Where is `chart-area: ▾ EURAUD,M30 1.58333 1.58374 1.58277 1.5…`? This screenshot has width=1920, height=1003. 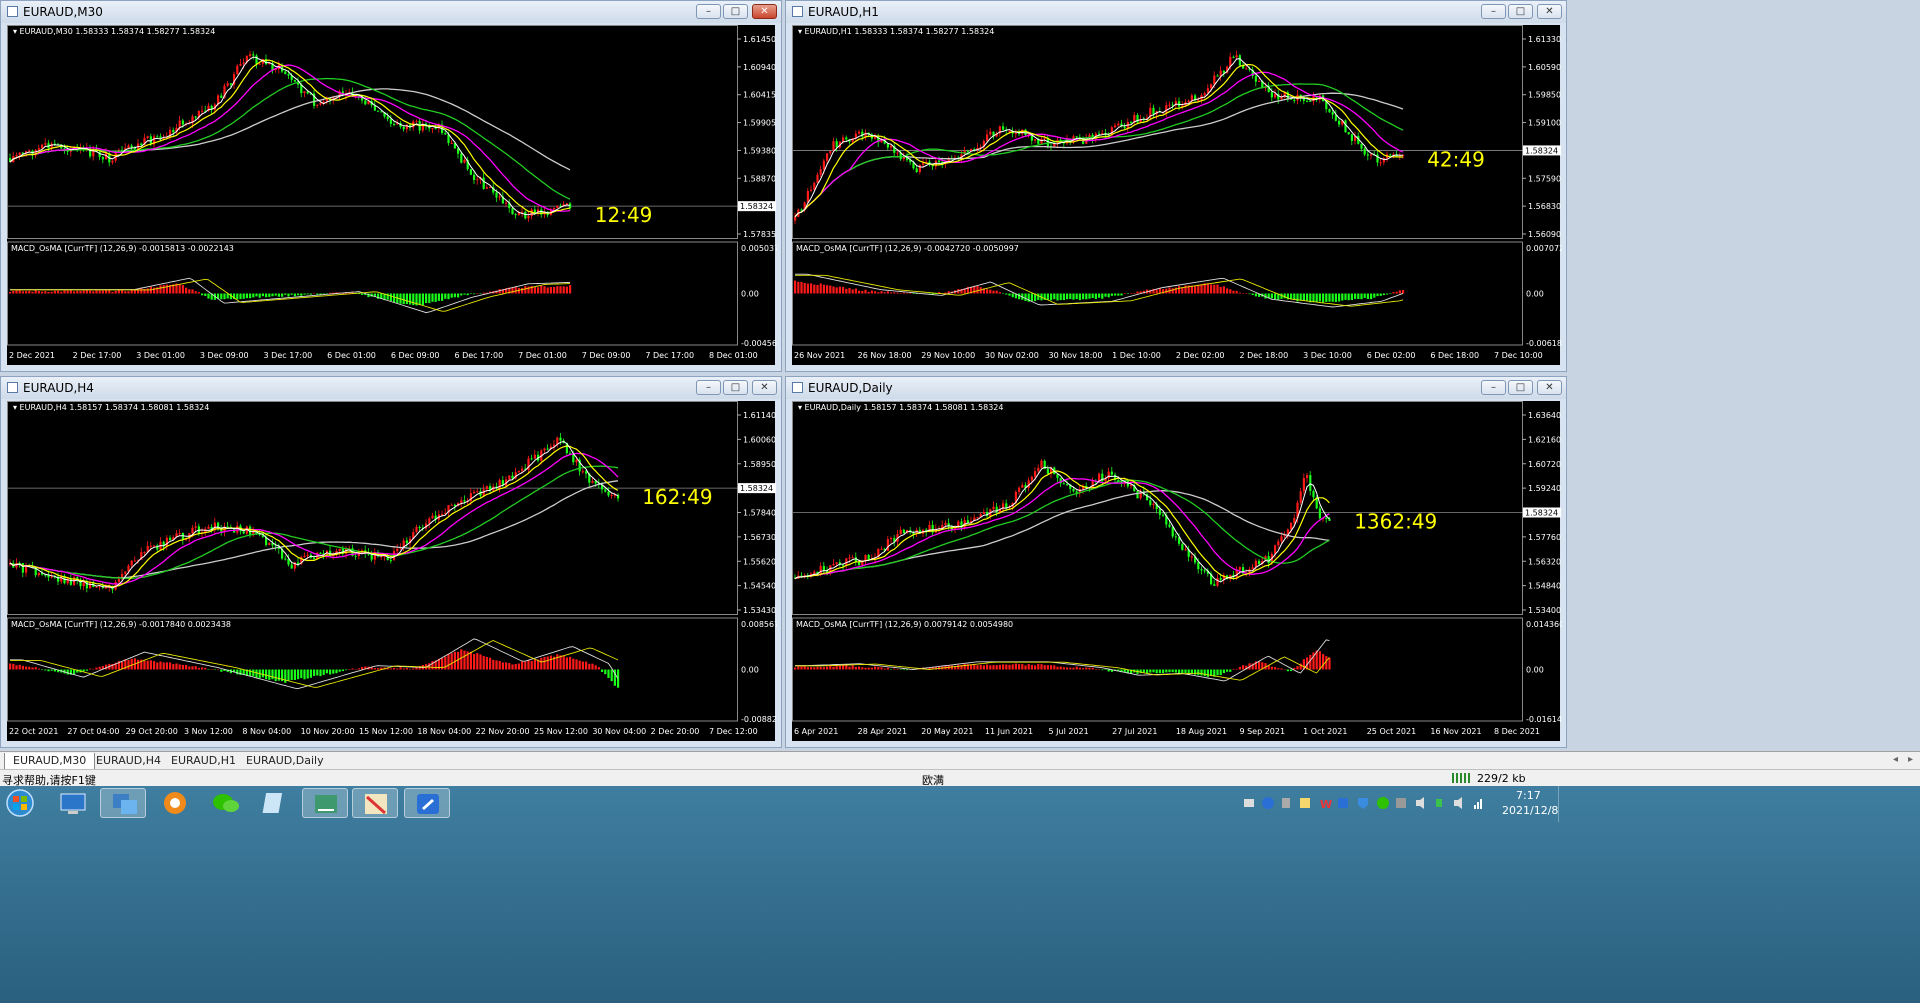 chart-area: ▾ EURAUD,M30 1.58333 1.58374 1.58277 1.5… is located at coordinates (397, 195).